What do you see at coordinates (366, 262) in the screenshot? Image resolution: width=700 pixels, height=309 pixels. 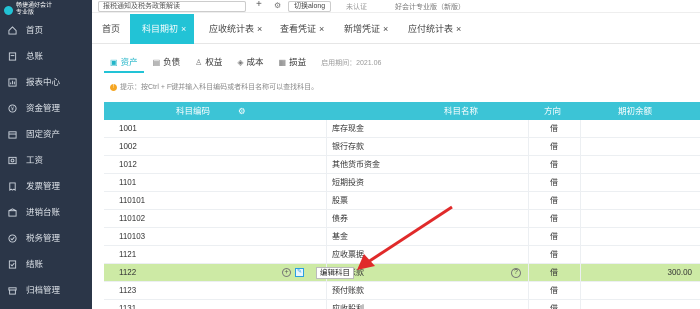 I see `arrow-head` at bounding box center [366, 262].